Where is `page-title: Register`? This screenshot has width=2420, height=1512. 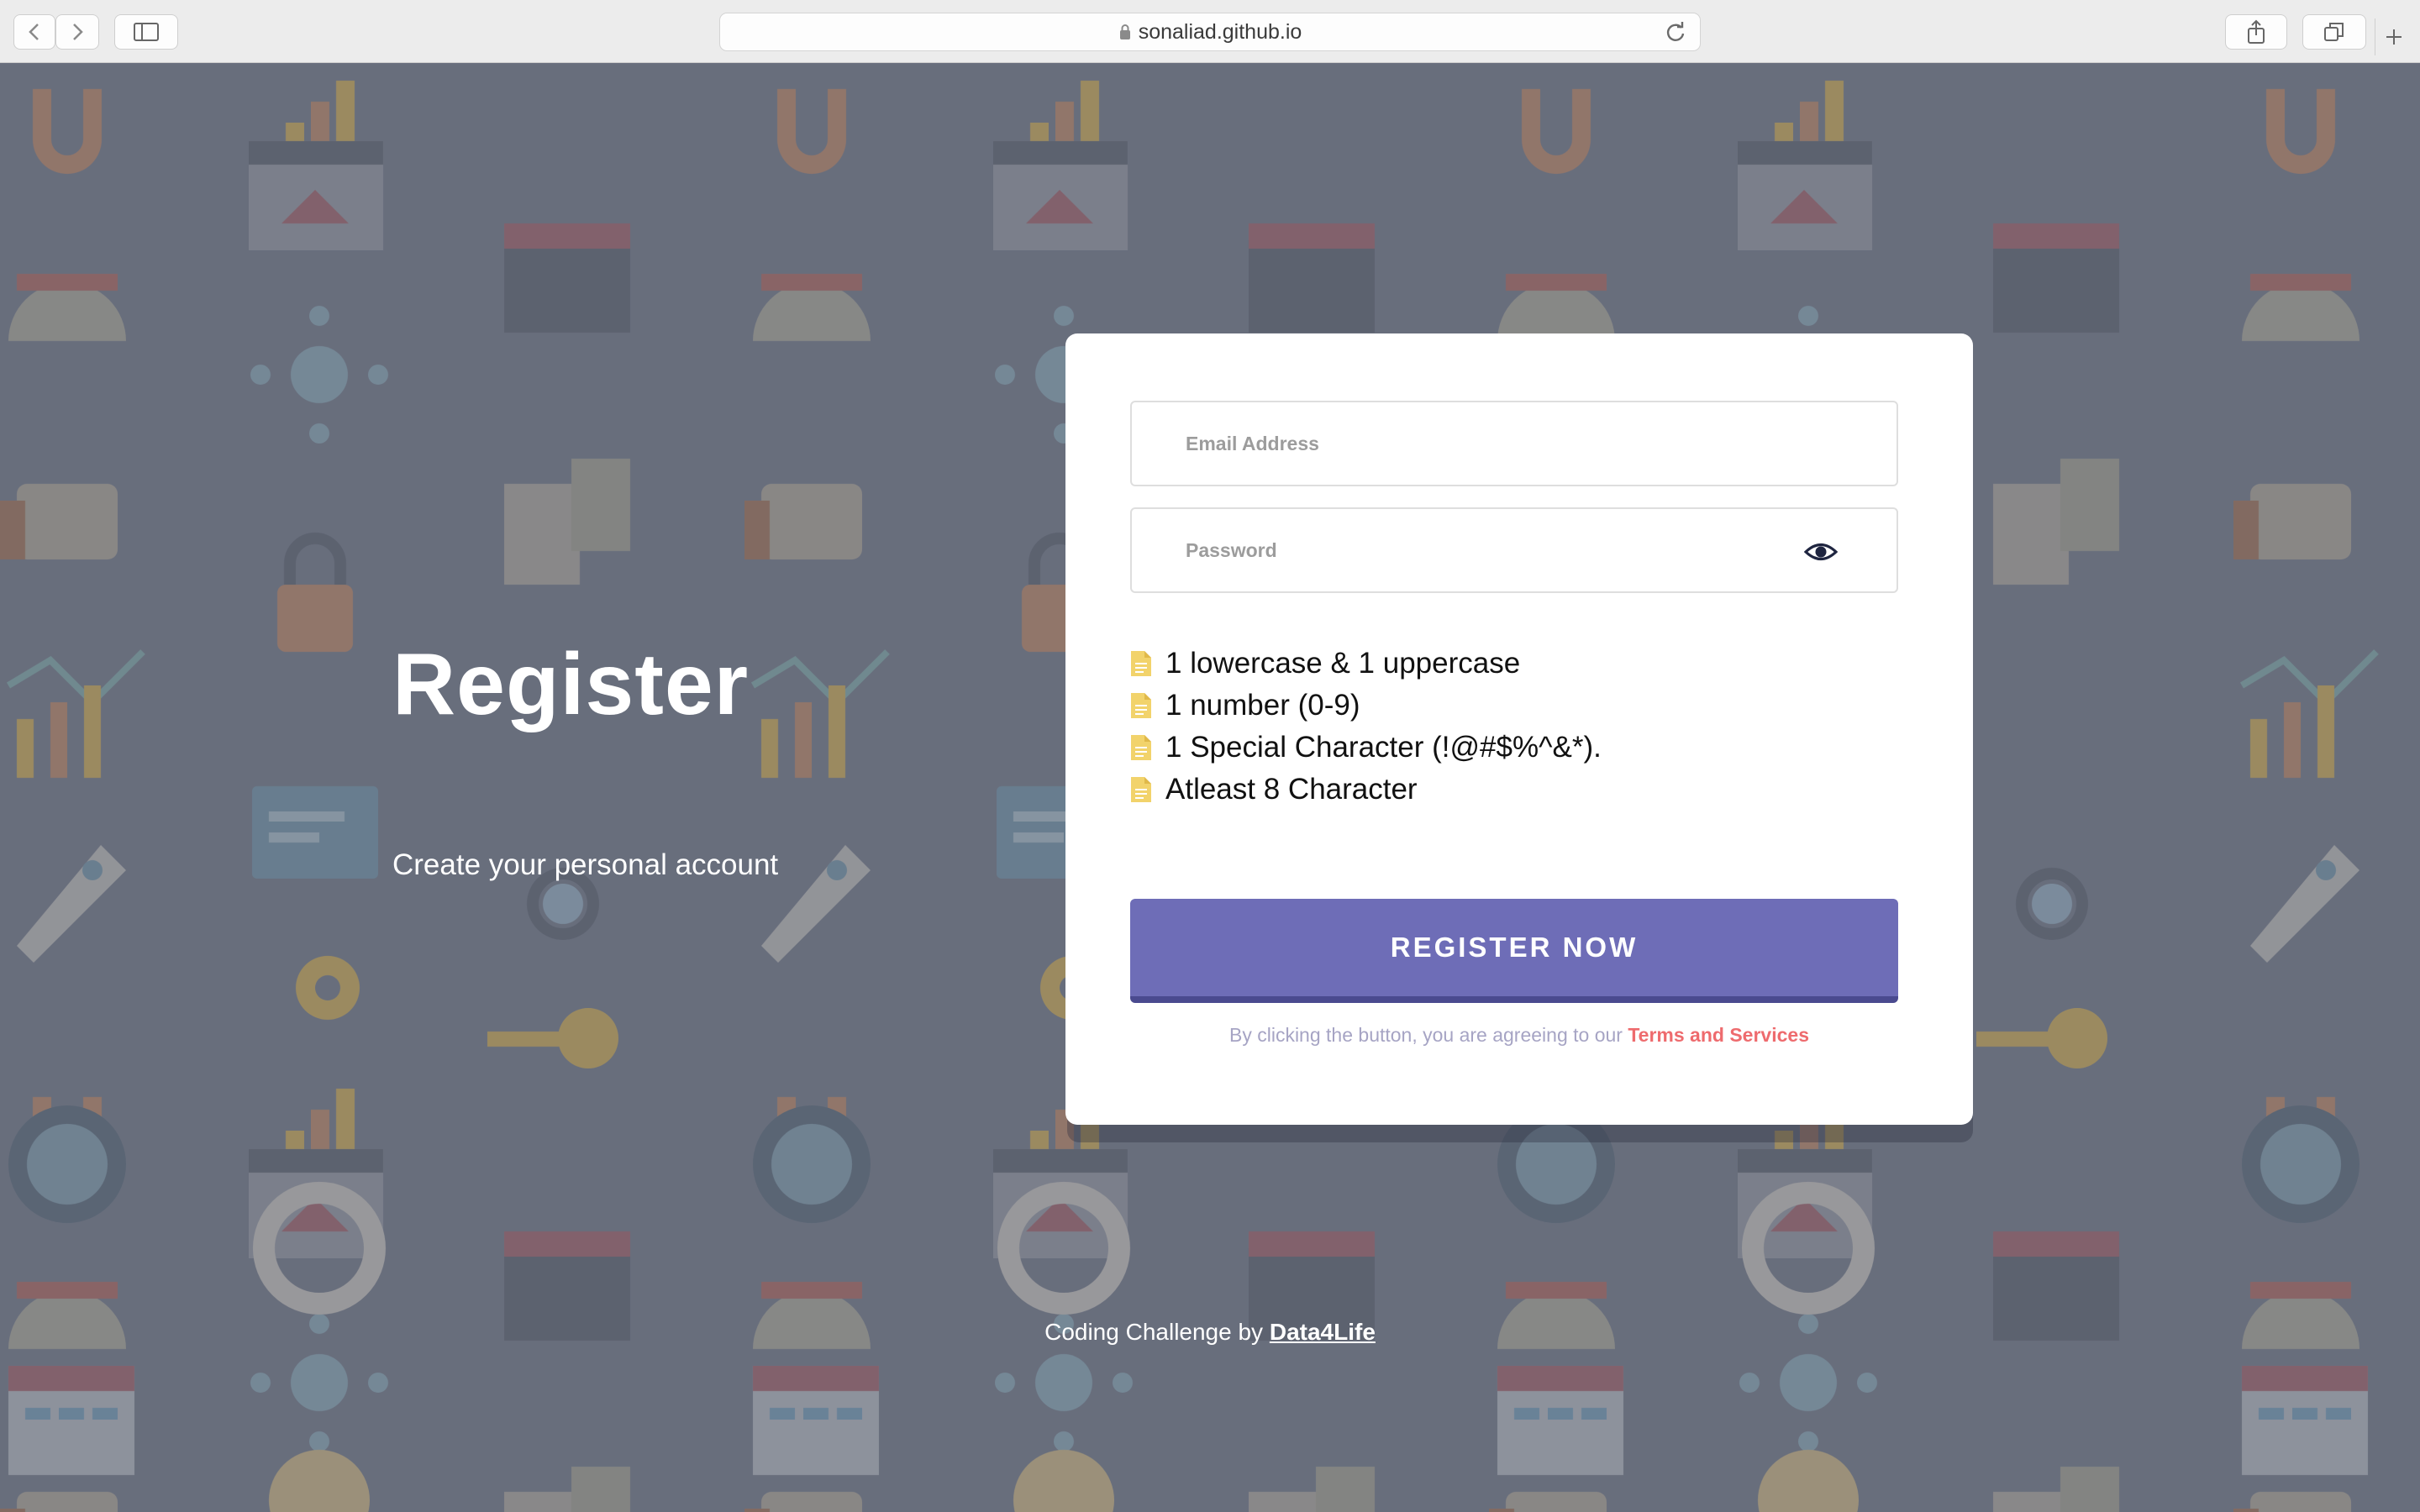
page-title: Register is located at coordinates (571, 684).